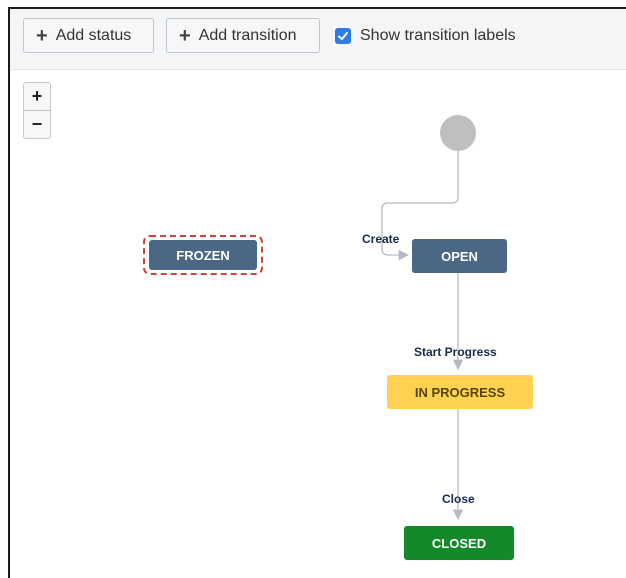 The width and height of the screenshot is (626, 578). Describe the element at coordinates (460, 392) in the screenshot. I see `status-in-progress: IN PROGRESS` at that location.